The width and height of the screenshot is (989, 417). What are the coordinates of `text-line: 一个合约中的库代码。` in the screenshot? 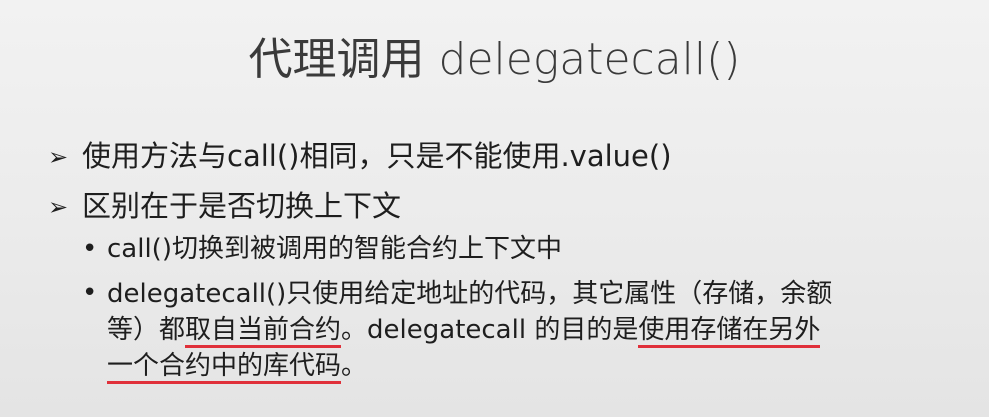 It's located at (527, 366).